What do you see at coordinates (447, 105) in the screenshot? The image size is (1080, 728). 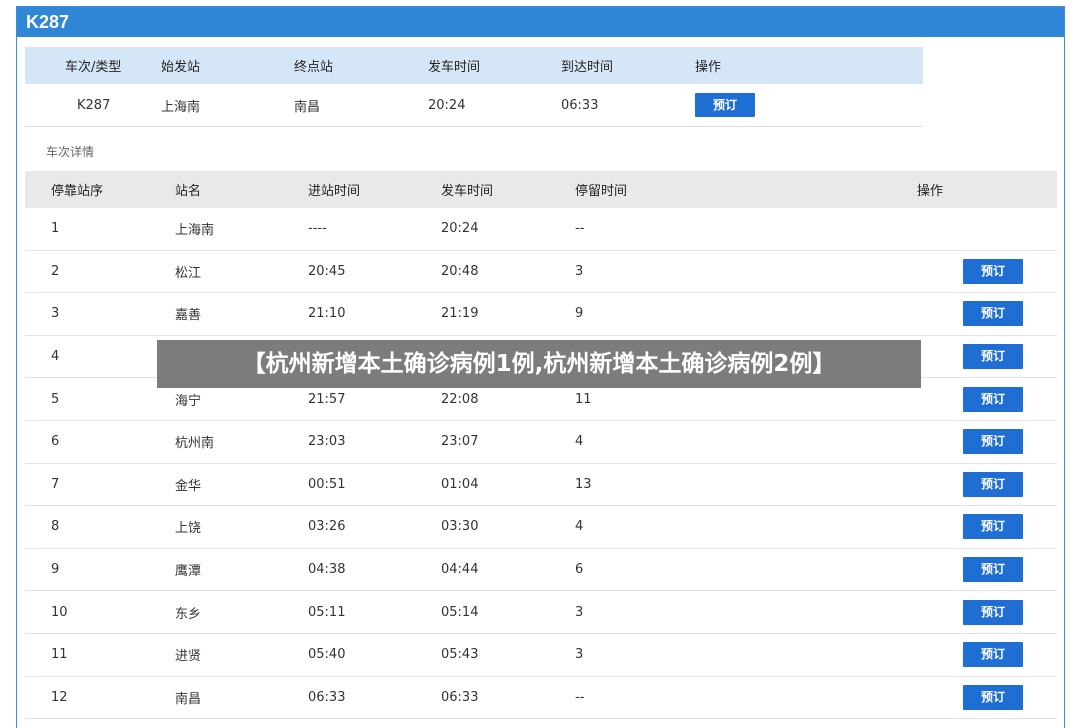 I see `summary-depart: 20:24` at bounding box center [447, 105].